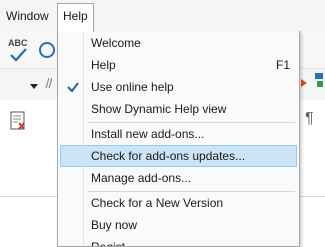 The width and height of the screenshot is (325, 247). What do you see at coordinates (48, 83) in the screenshot?
I see `toolbar-grip-icon` at bounding box center [48, 83].